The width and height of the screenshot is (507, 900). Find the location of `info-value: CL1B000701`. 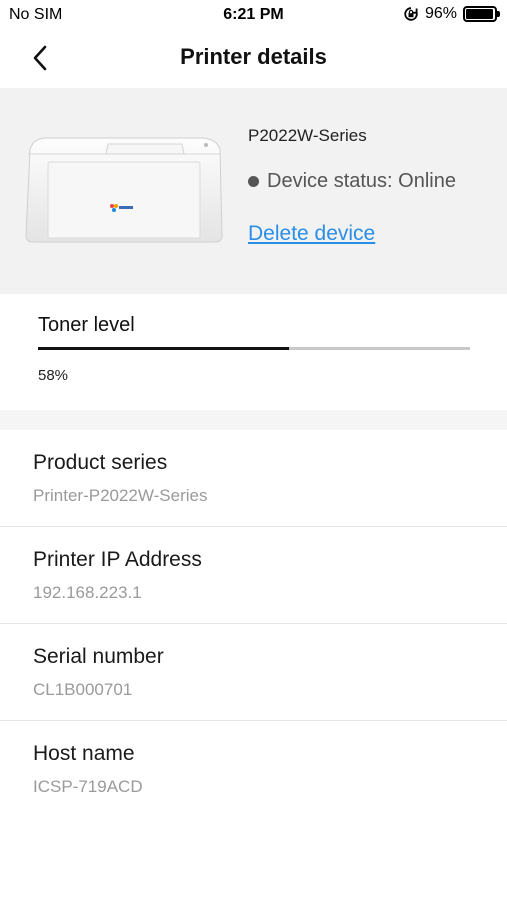

info-value: CL1B000701 is located at coordinates (83, 689).